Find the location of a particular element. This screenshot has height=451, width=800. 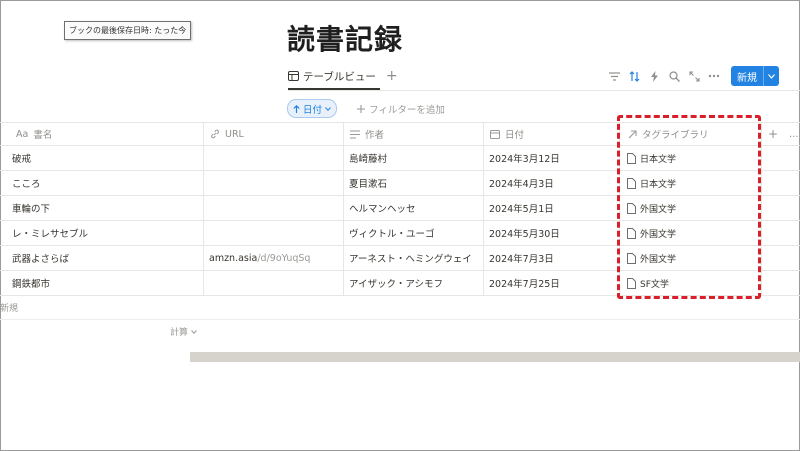

column-header-date-label: 日付 is located at coordinates (515, 135).